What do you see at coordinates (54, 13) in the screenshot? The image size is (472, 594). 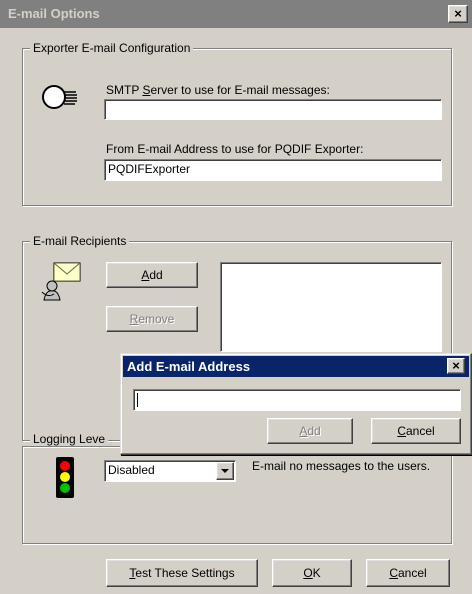 I see `window-title: E-mail Options` at bounding box center [54, 13].